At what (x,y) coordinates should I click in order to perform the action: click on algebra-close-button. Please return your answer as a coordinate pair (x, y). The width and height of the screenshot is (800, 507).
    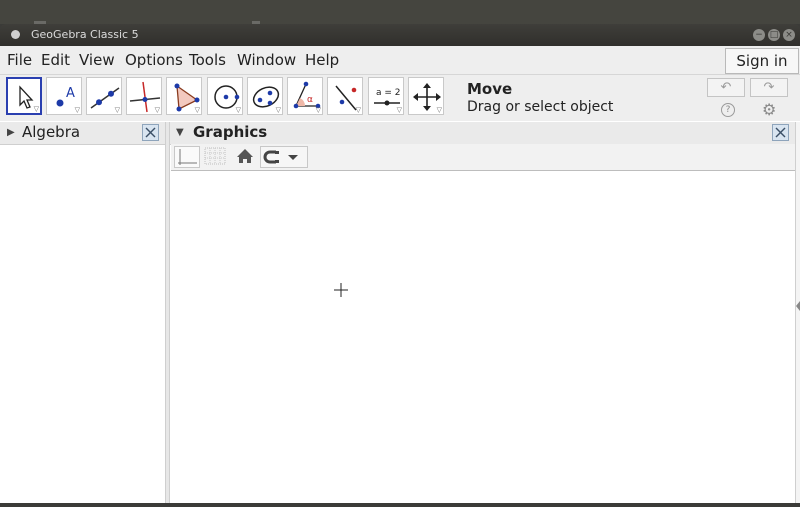
    Looking at the image, I should click on (150, 132).